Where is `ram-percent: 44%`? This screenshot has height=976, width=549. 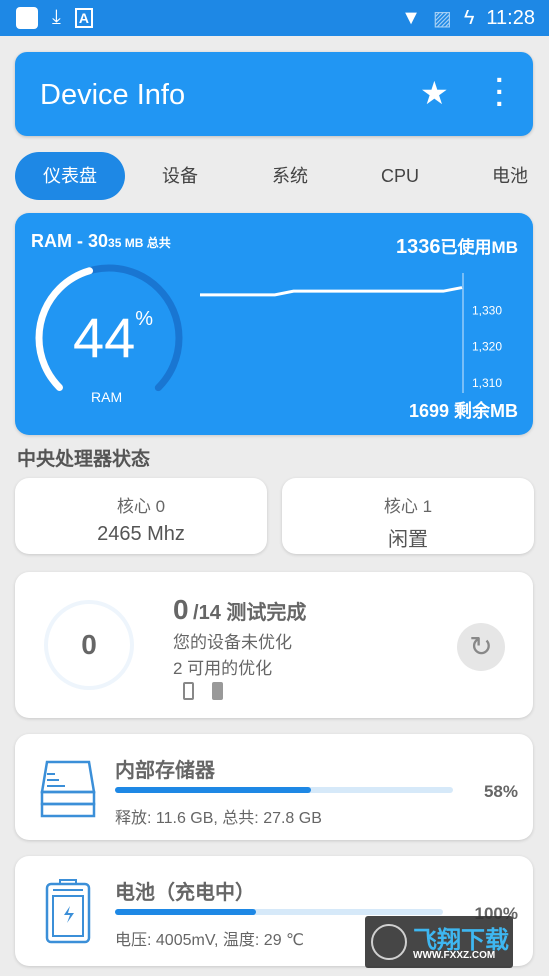 ram-percent: 44% is located at coordinates (113, 337).